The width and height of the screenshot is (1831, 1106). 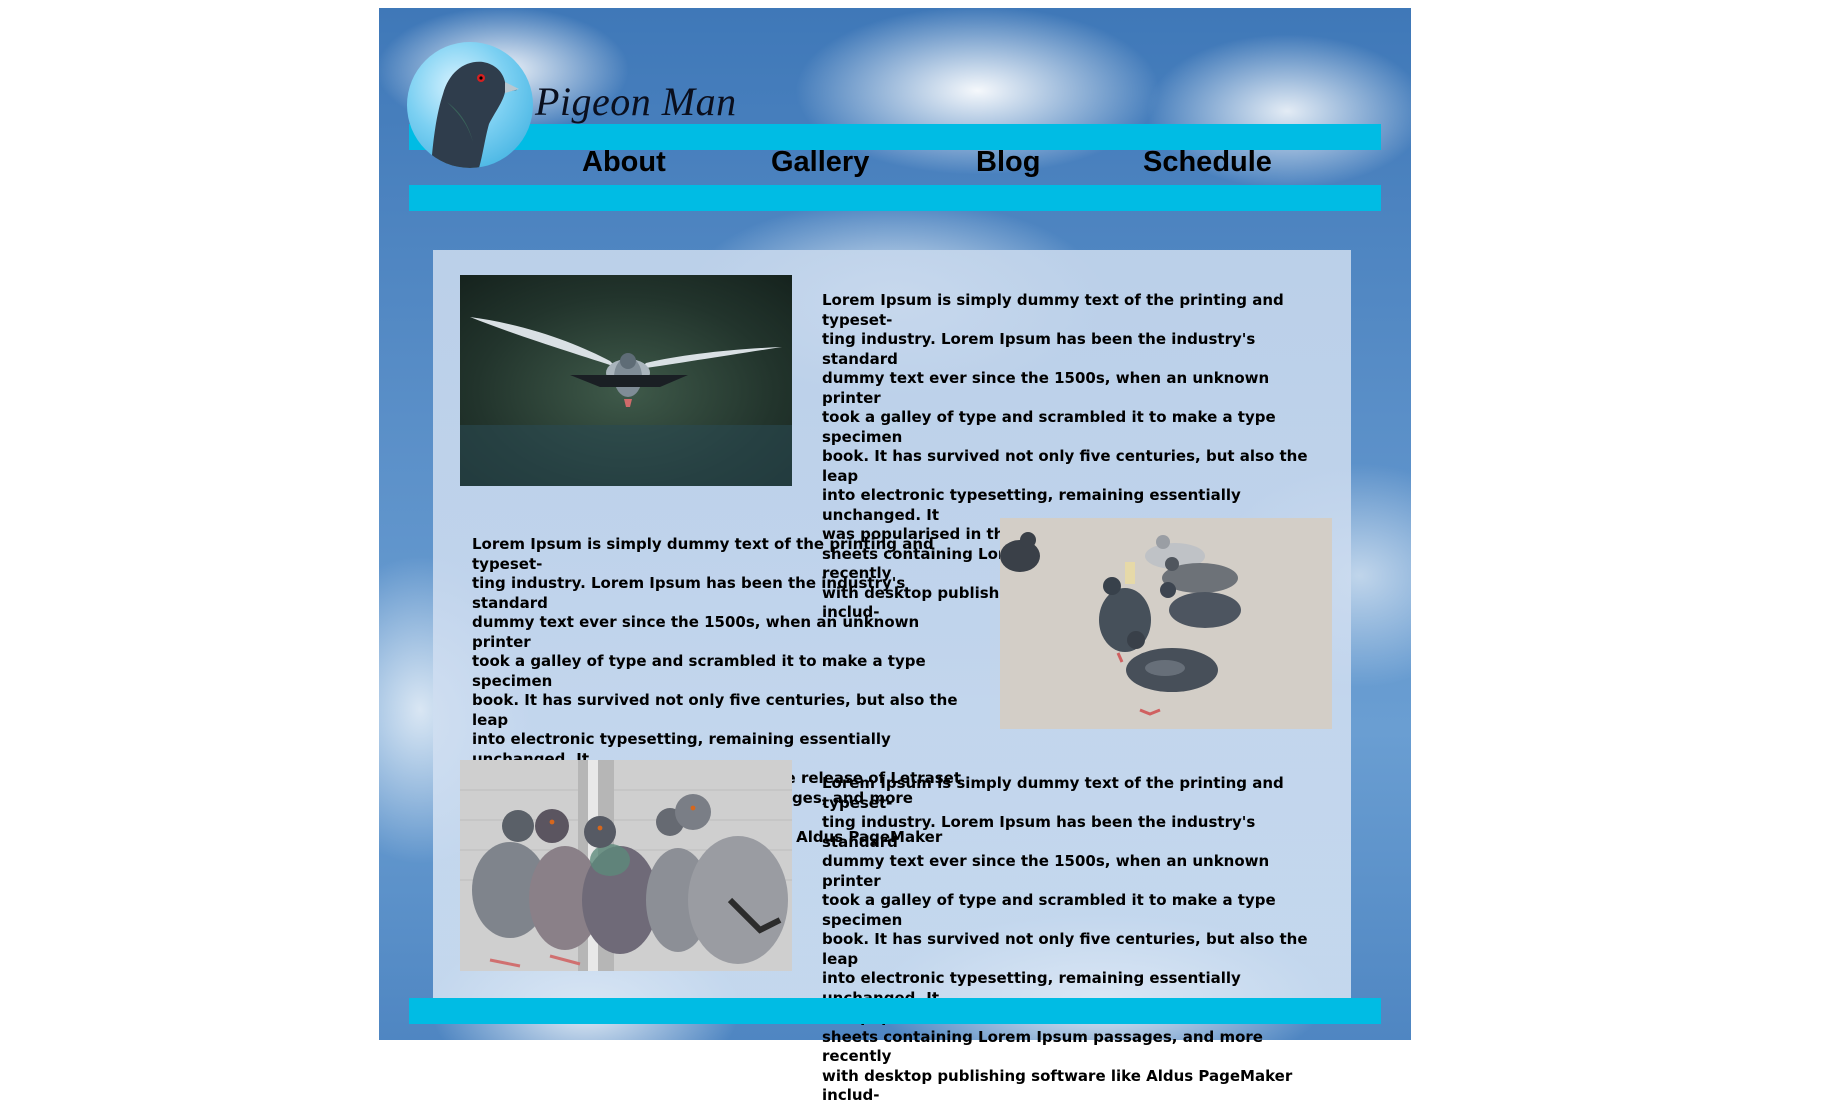 I want to click on pigeons-on-ground-photo, so click(x=1166, y=623).